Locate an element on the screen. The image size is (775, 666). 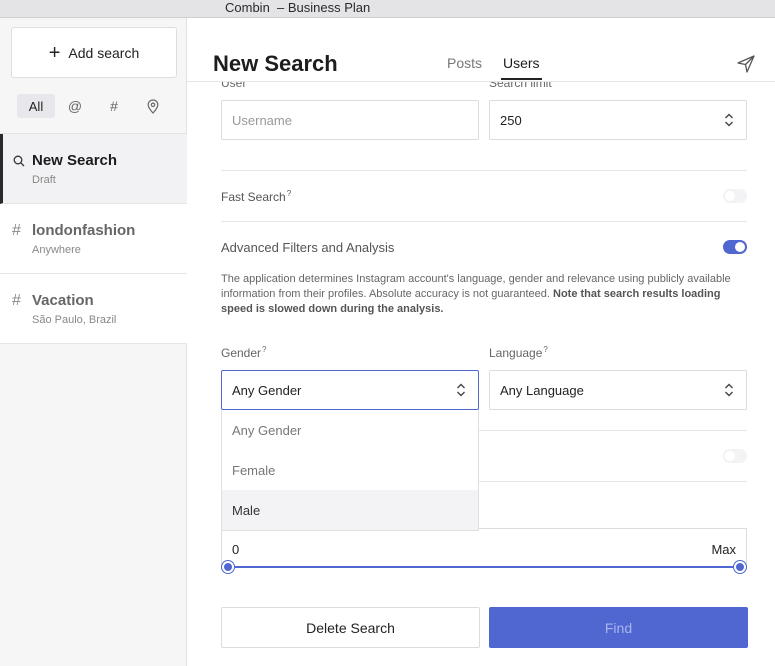
add-search-label: Add search is located at coordinates (104, 52).